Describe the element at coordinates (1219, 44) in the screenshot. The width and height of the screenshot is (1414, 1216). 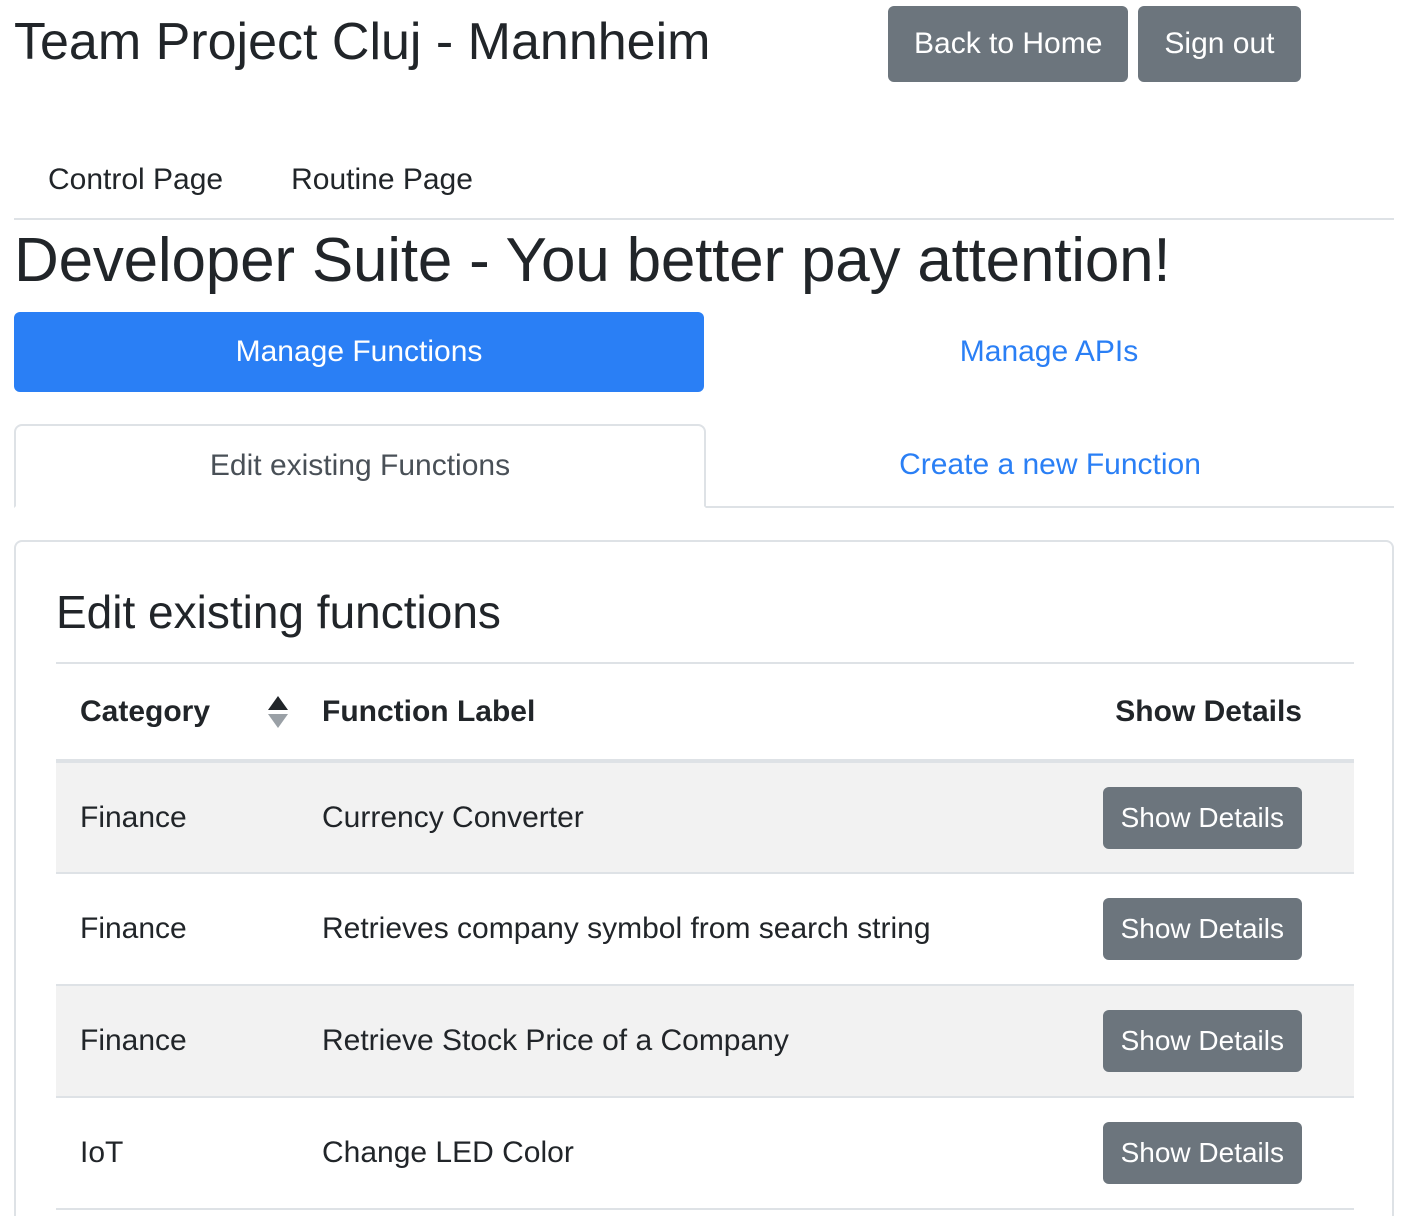
I see `sign-out-button: Sign out` at that location.